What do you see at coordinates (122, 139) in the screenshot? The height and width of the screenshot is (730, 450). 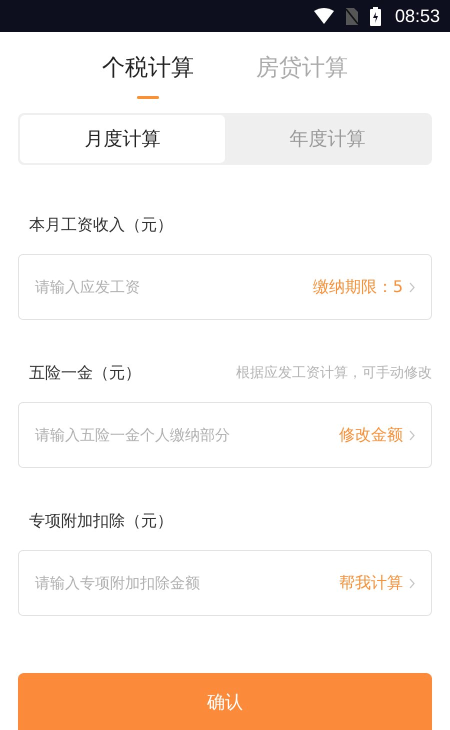 I see `segment-tab: 月度计算` at bounding box center [122, 139].